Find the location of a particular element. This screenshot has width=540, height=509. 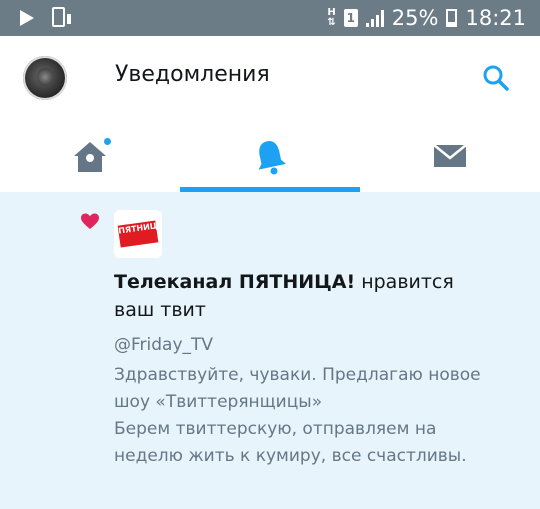

network-type-icon: H ⇅ is located at coordinates (331, 17).